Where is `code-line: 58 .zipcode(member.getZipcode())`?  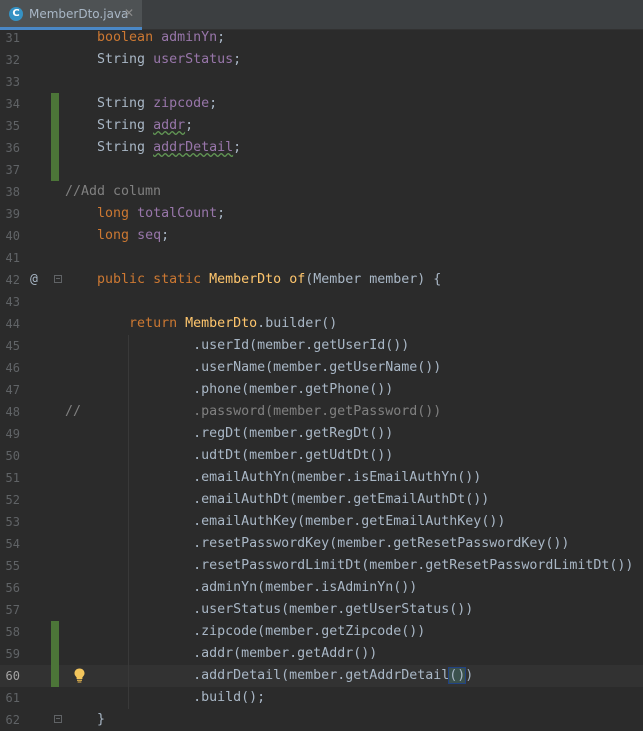
code-line: 58 .zipcode(member.getZipcode()) is located at coordinates (321, 632).